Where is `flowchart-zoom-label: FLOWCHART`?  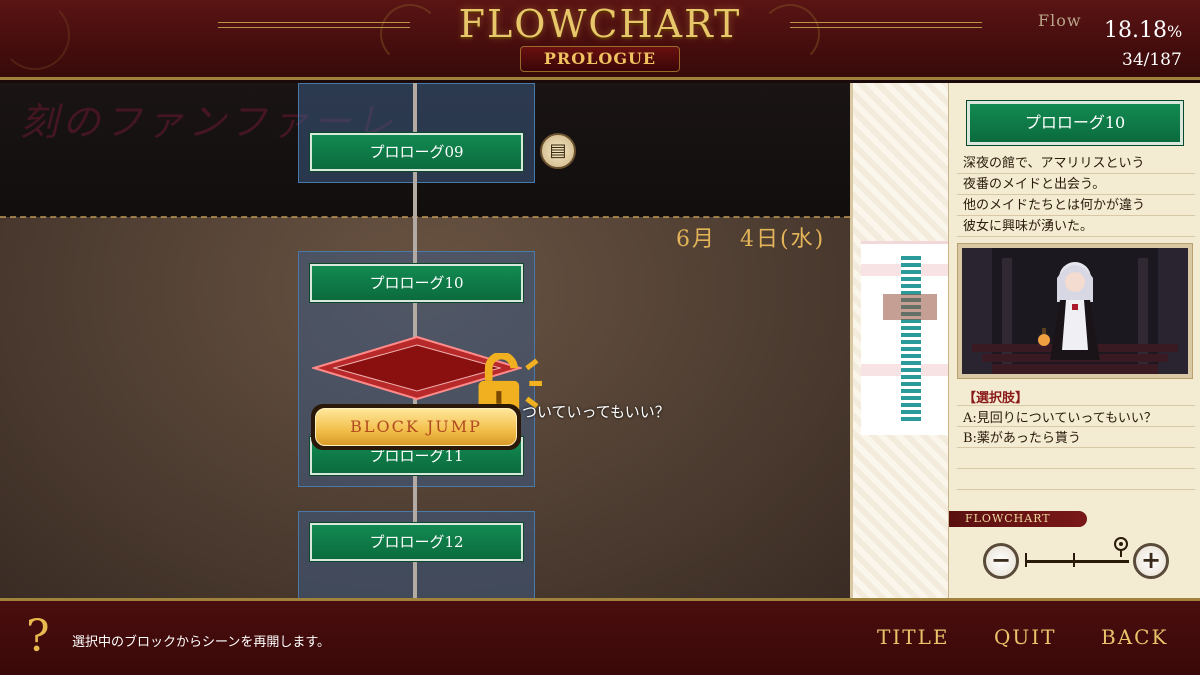
flowchart-zoom-label: FLOWCHART is located at coordinates (1018, 519).